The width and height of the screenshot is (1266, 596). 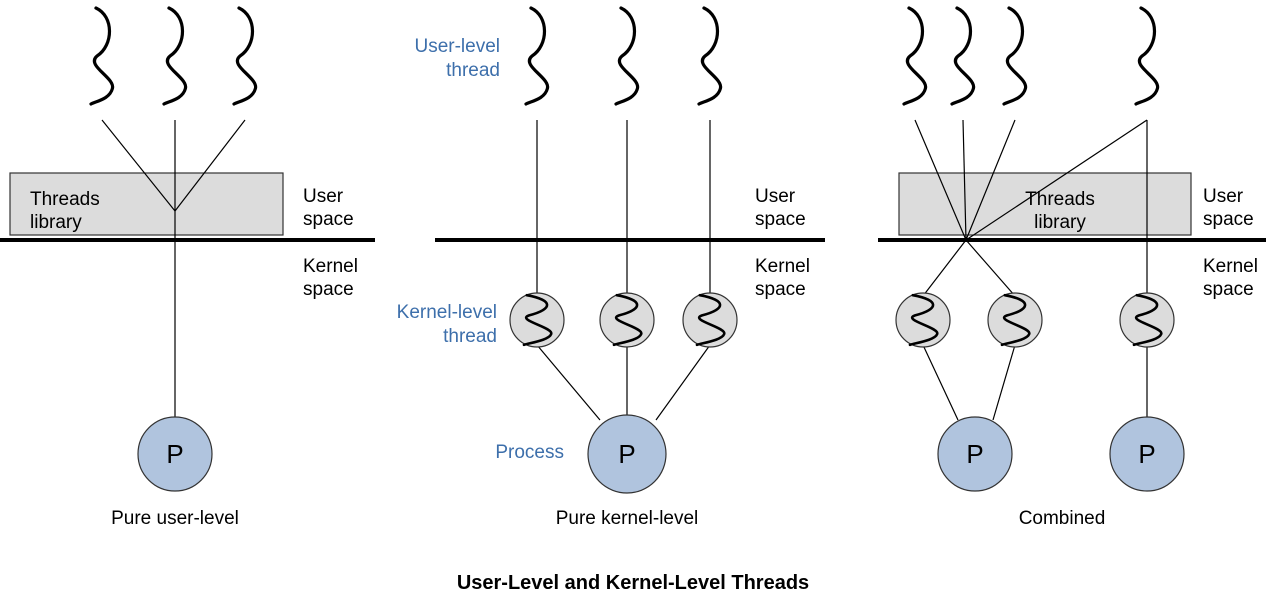 What do you see at coordinates (1062, 518) in the screenshot?
I see `panel-caption: Combined` at bounding box center [1062, 518].